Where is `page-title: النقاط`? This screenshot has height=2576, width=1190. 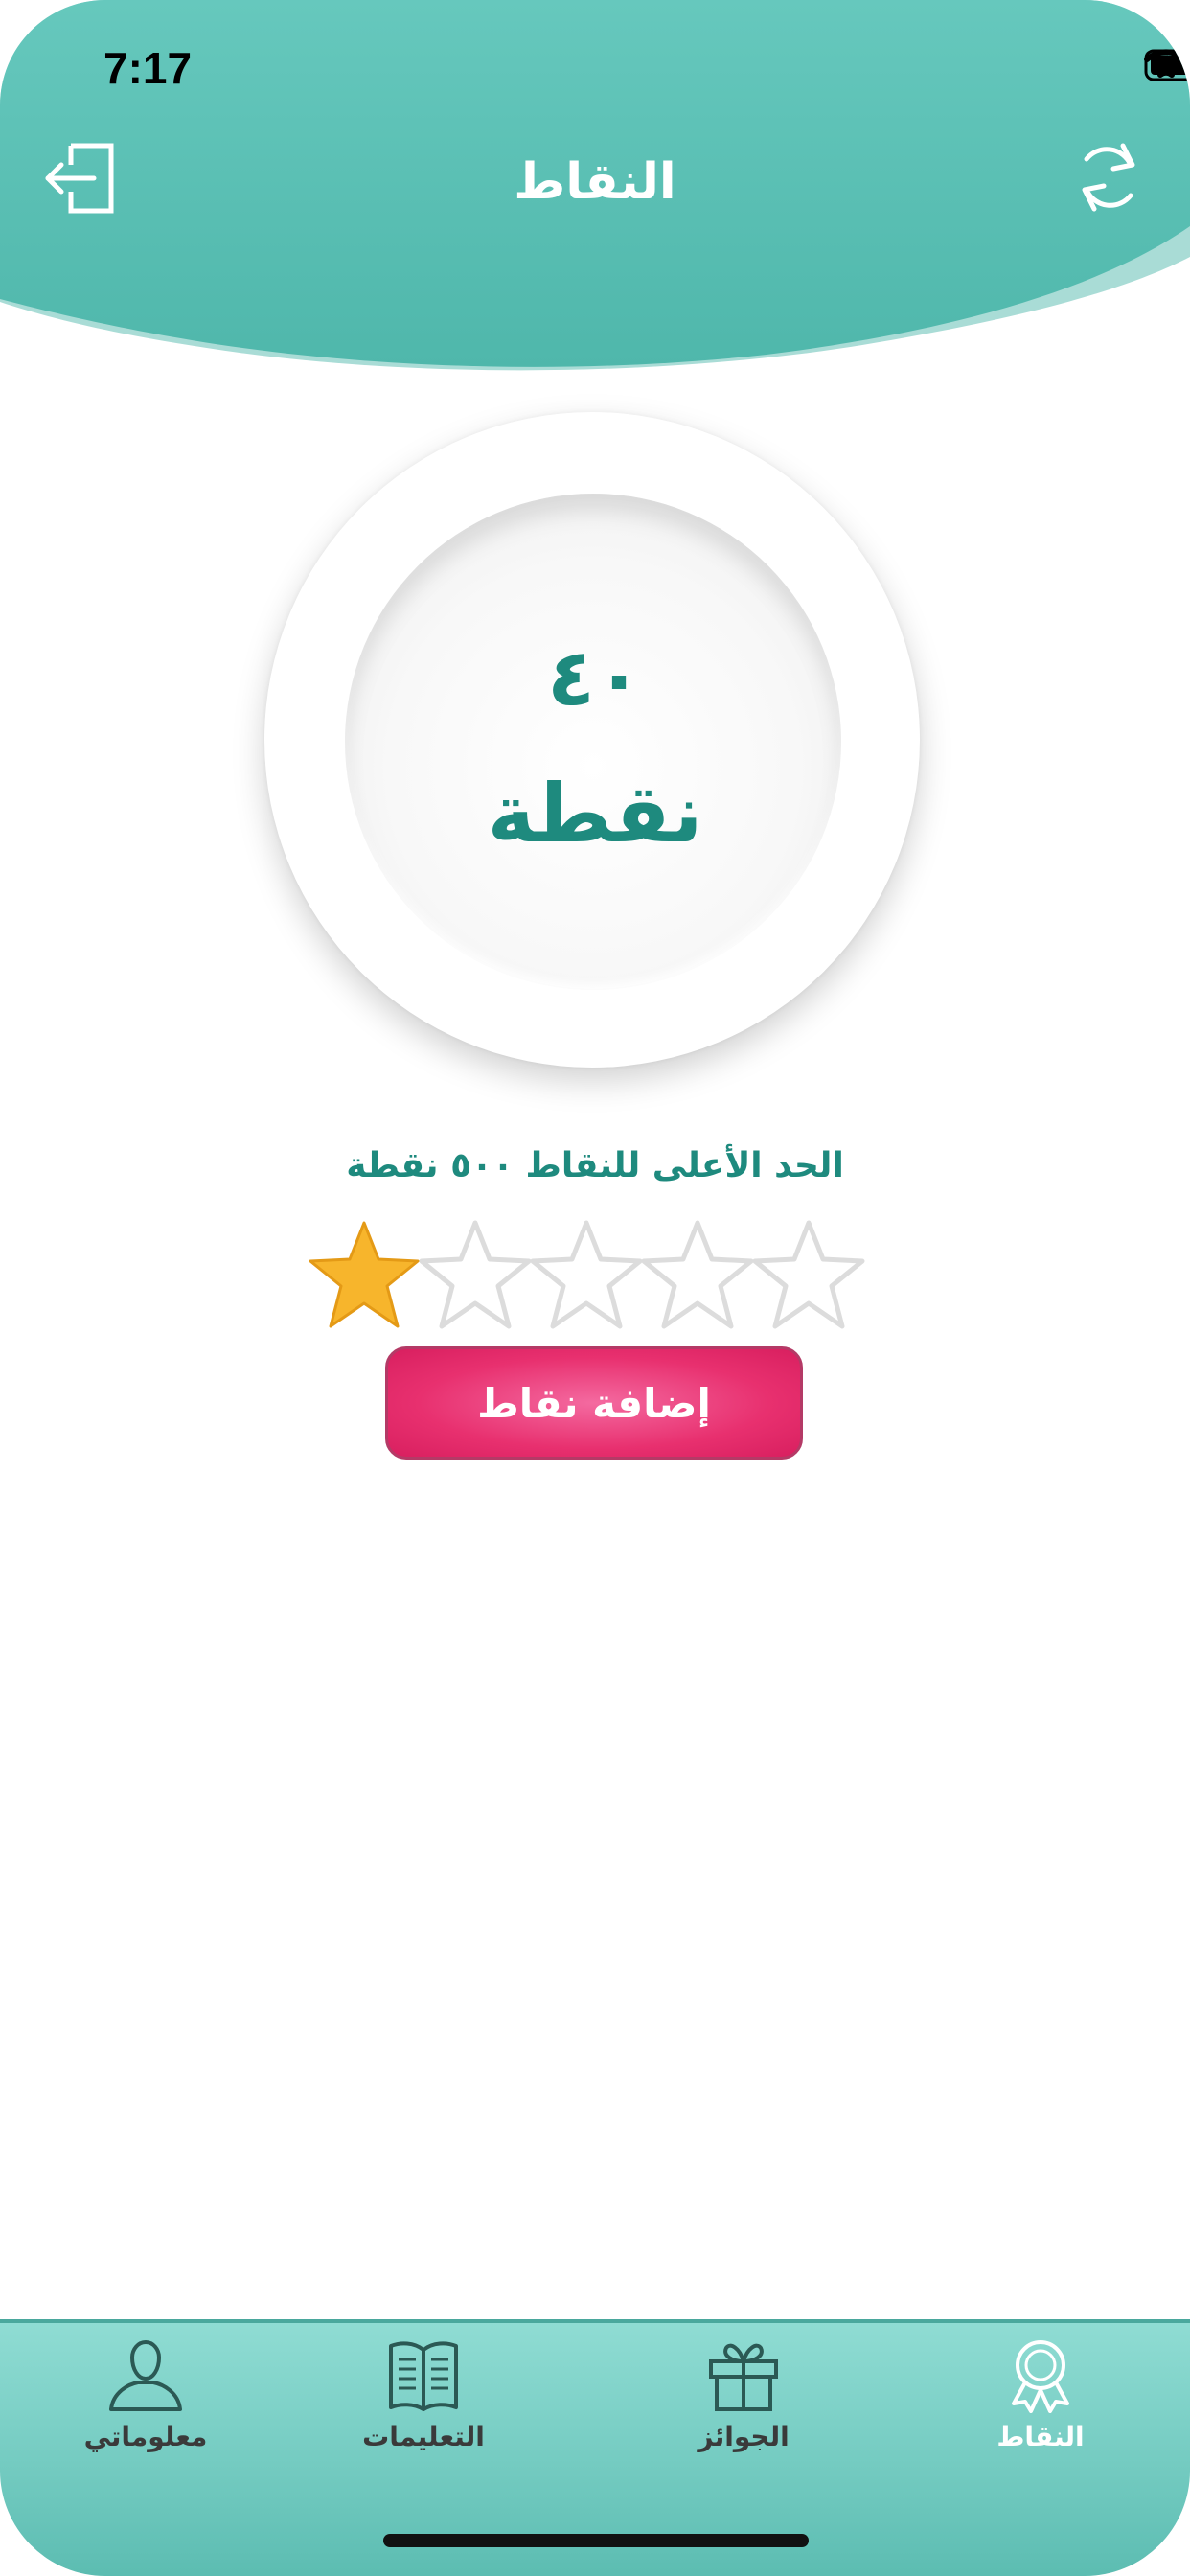
page-title: النقاط is located at coordinates (595, 182).